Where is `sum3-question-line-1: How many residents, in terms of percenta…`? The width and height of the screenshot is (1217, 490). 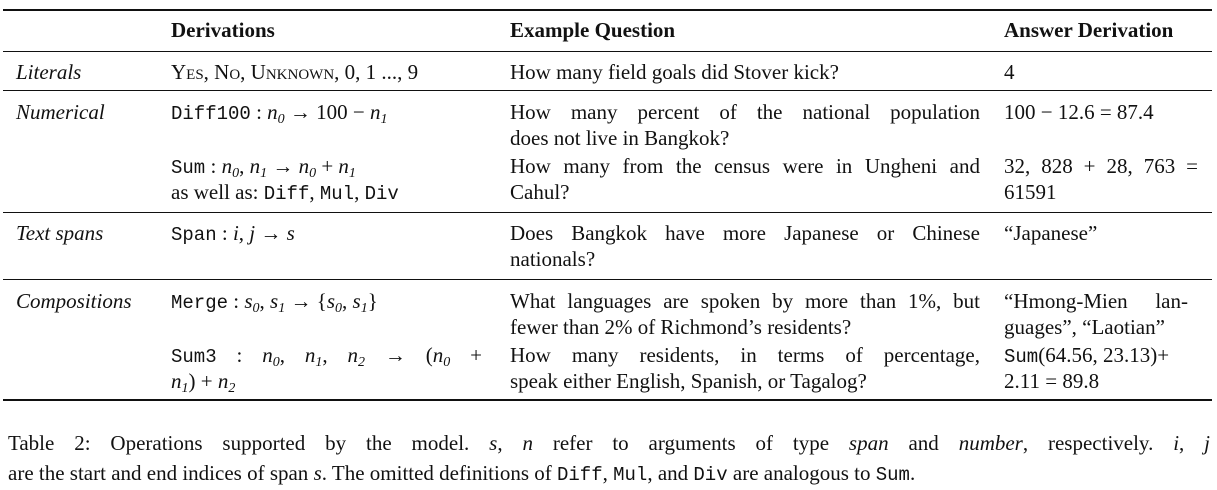
sum3-question-line-1: How many residents, in terms of percenta… is located at coordinates (745, 355).